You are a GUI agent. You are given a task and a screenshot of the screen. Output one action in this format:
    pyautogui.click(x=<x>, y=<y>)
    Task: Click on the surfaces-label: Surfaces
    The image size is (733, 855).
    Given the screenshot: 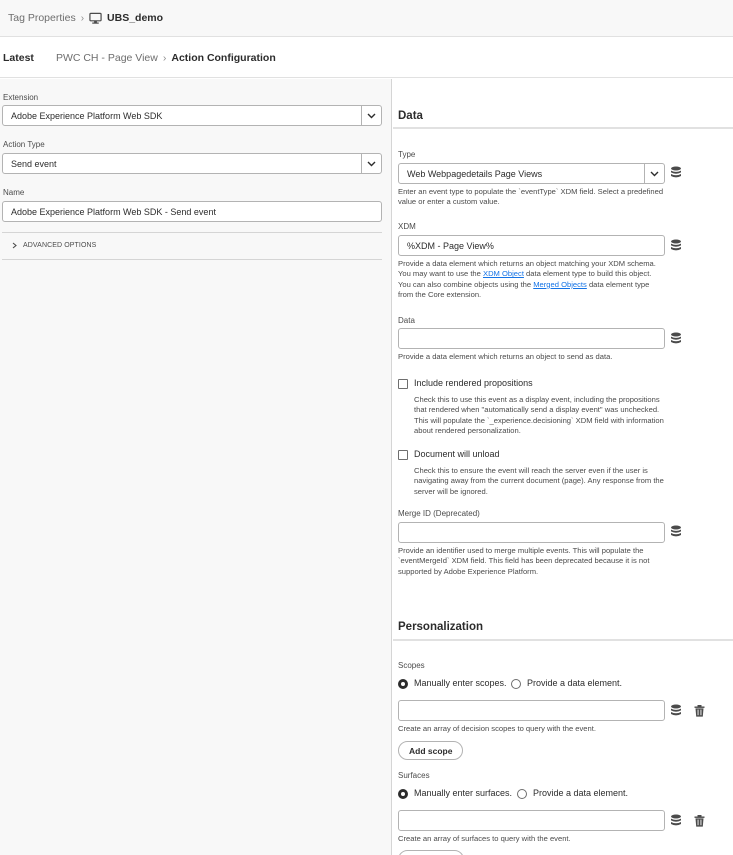 What is the action you would take?
    pyautogui.click(x=414, y=775)
    